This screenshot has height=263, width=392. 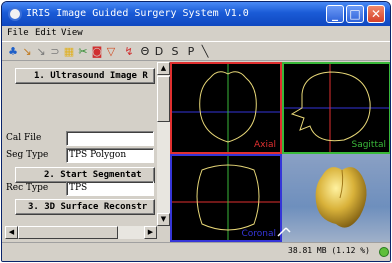 I want to click on coronal-label: Coronal, so click(x=258, y=234).